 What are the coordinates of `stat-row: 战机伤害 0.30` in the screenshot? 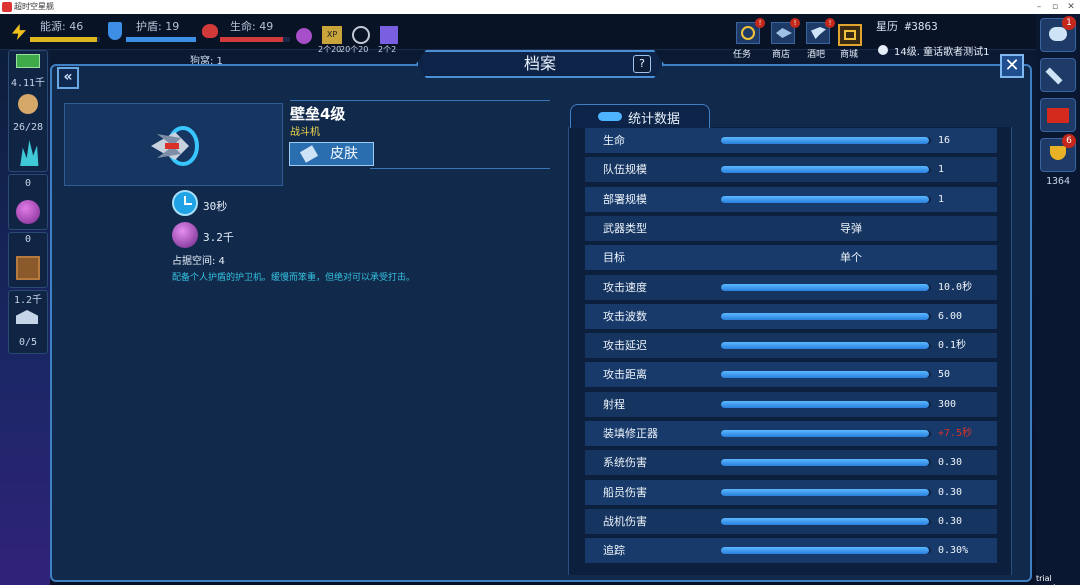 It's located at (791, 521).